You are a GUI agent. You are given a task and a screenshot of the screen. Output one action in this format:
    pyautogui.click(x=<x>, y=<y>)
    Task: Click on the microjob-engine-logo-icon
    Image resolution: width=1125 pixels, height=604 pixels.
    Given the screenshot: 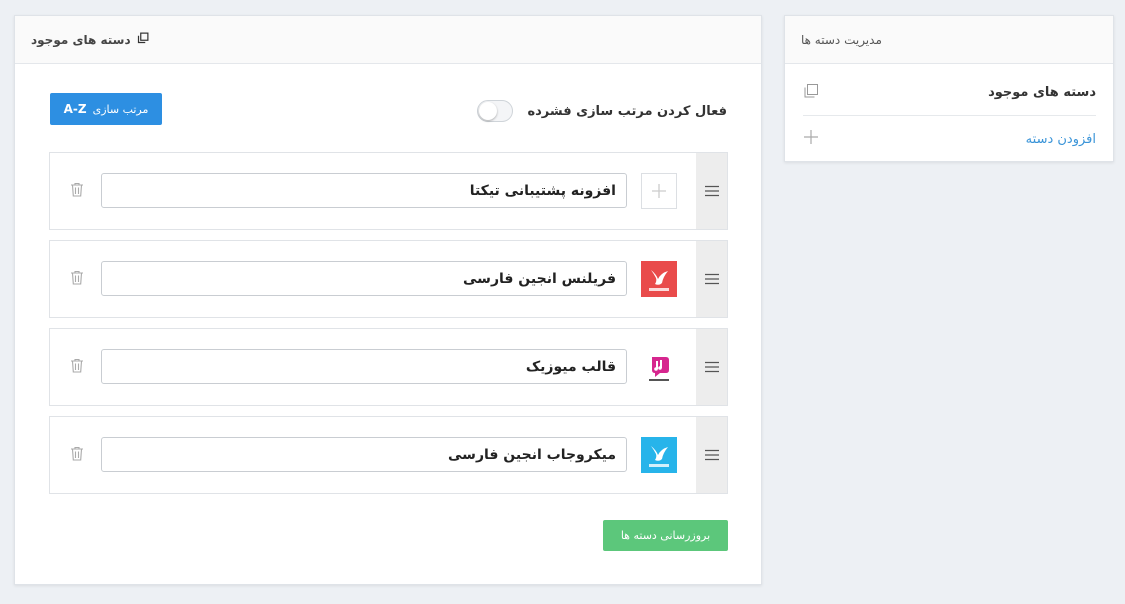 What is the action you would take?
    pyautogui.click(x=659, y=457)
    